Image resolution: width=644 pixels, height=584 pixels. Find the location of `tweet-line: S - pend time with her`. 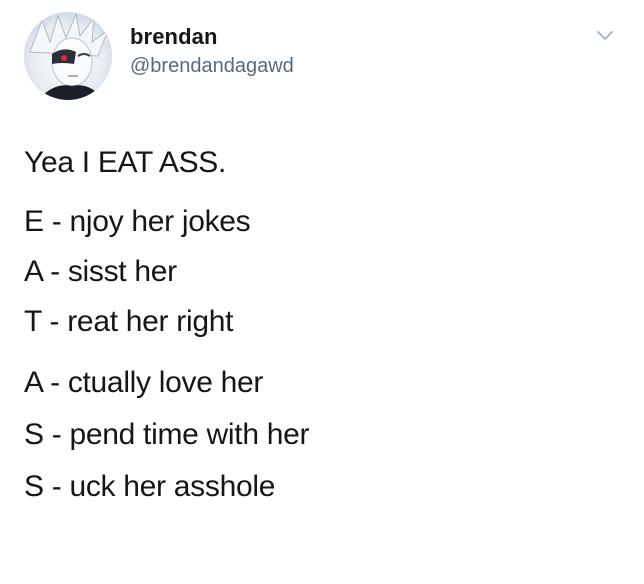

tweet-line: S - pend time with her is located at coordinates (167, 434).